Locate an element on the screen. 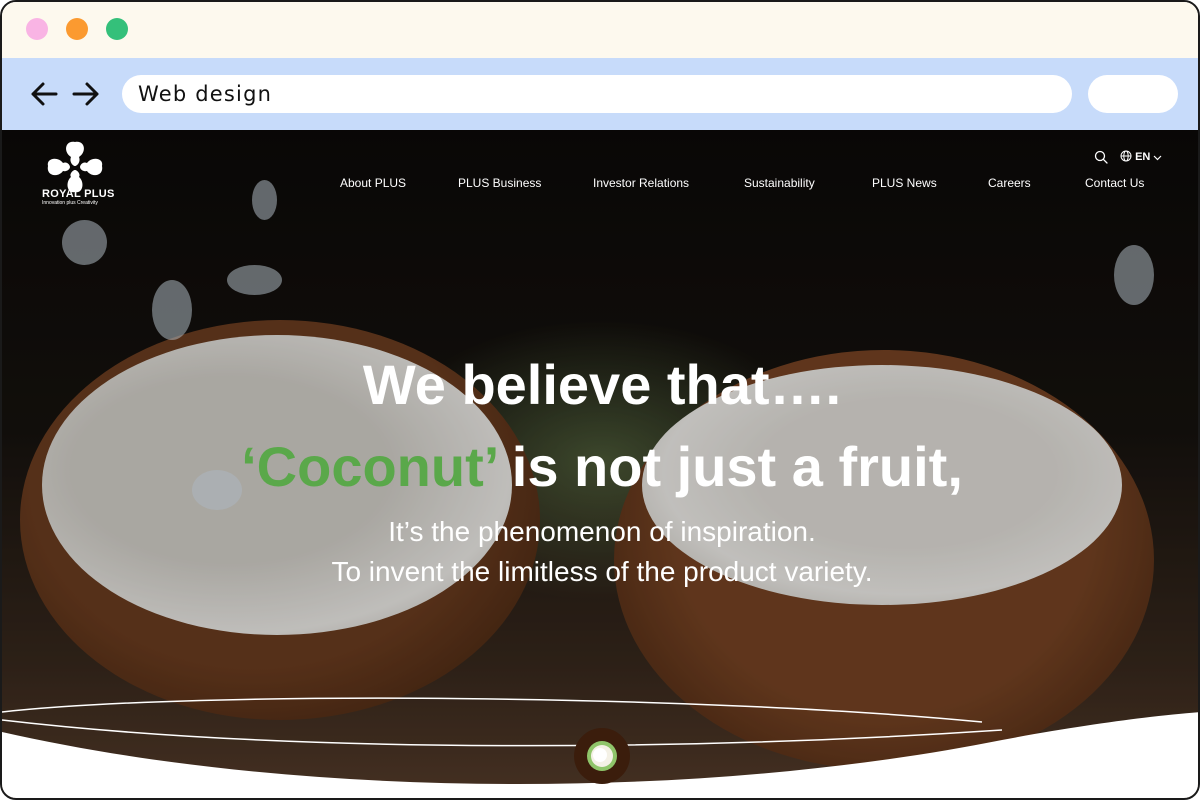  close-window-button is located at coordinates (37, 29).